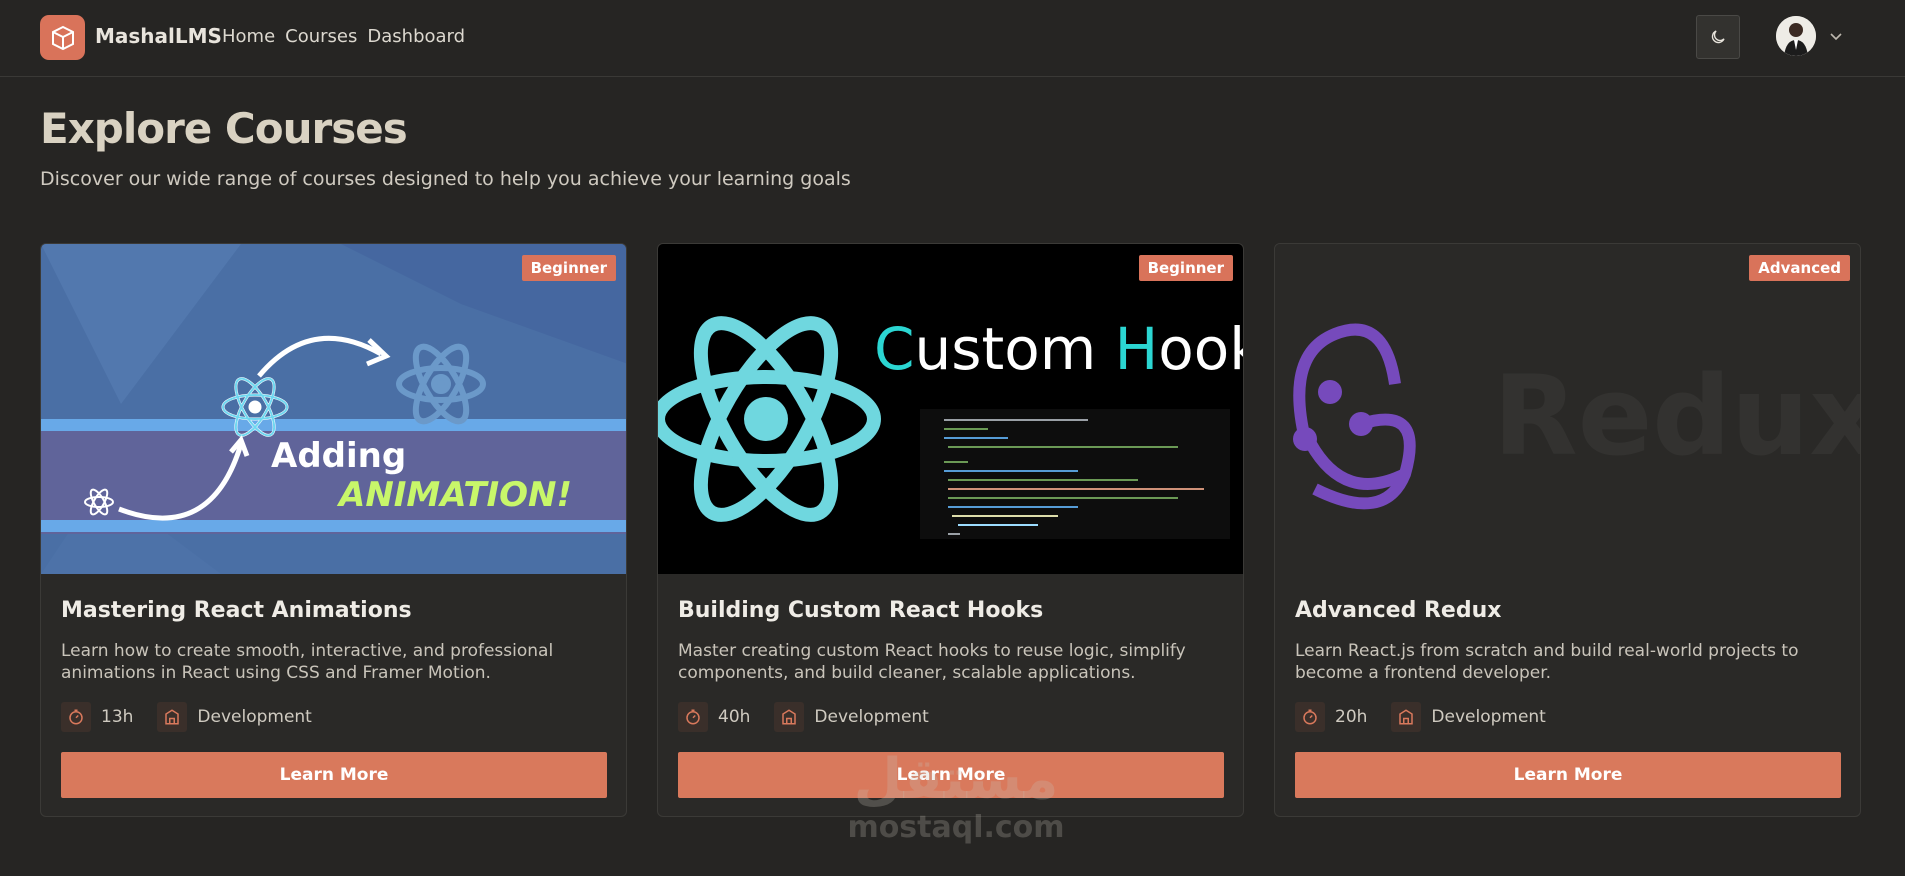  I want to click on nav-dashboard: Dashboard, so click(416, 36).